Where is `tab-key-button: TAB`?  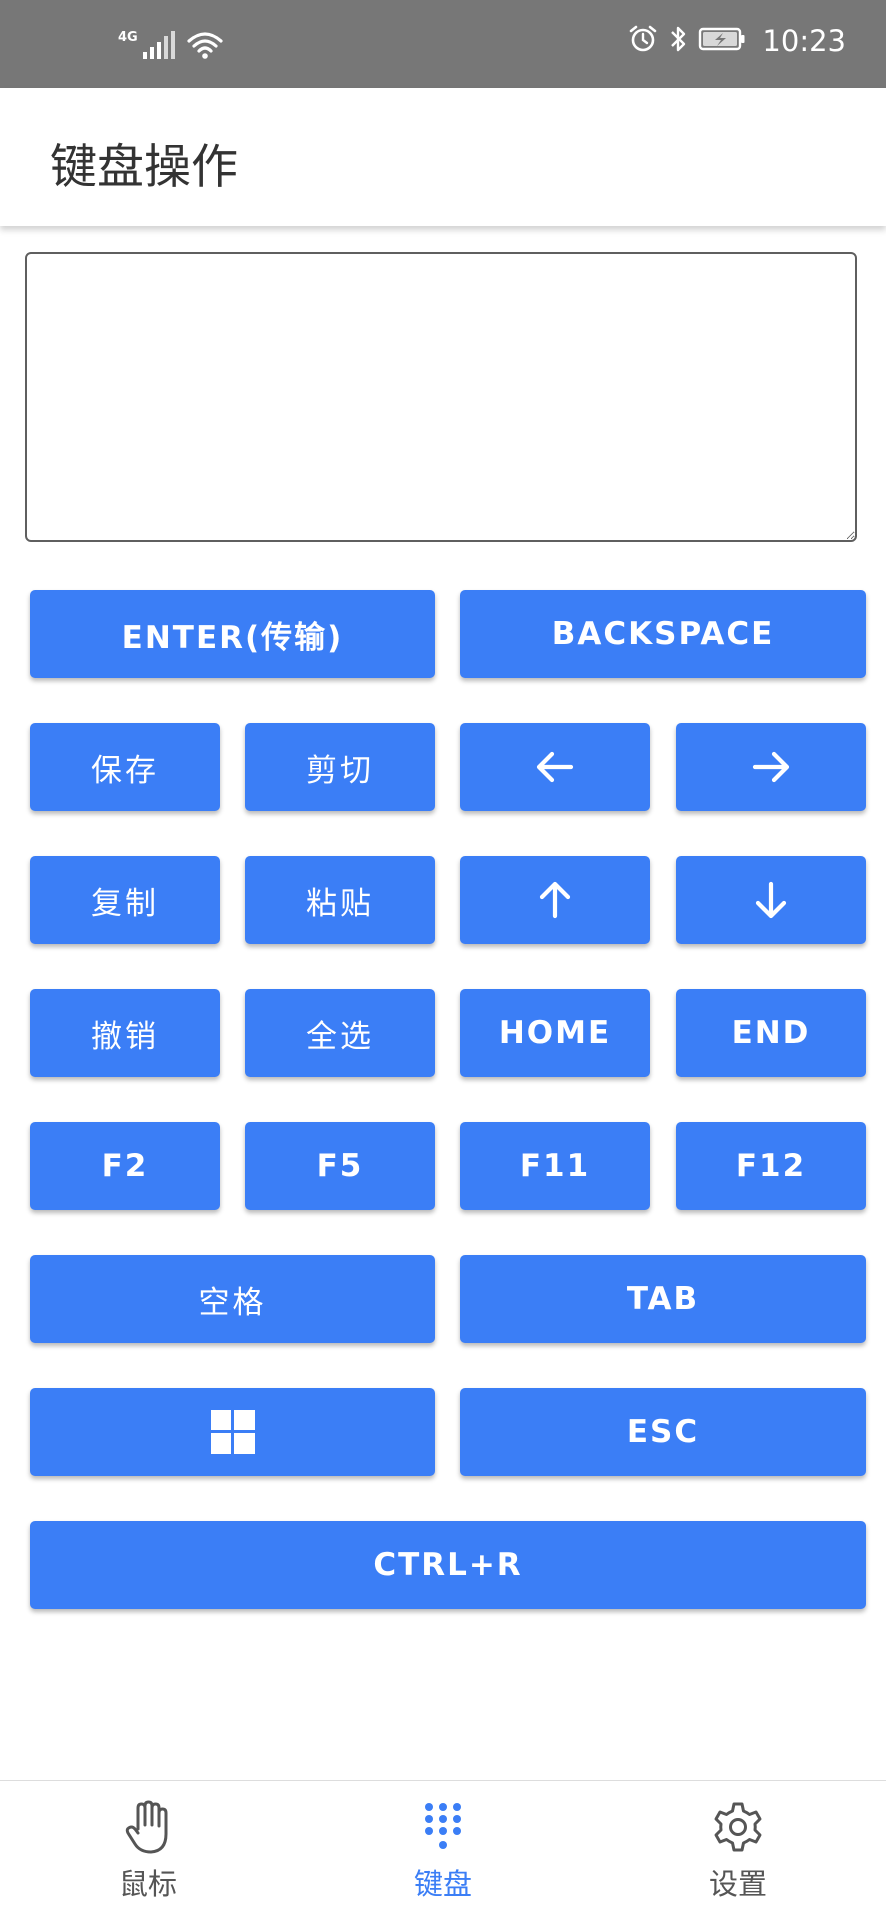
tab-key-button: TAB is located at coordinates (663, 1299).